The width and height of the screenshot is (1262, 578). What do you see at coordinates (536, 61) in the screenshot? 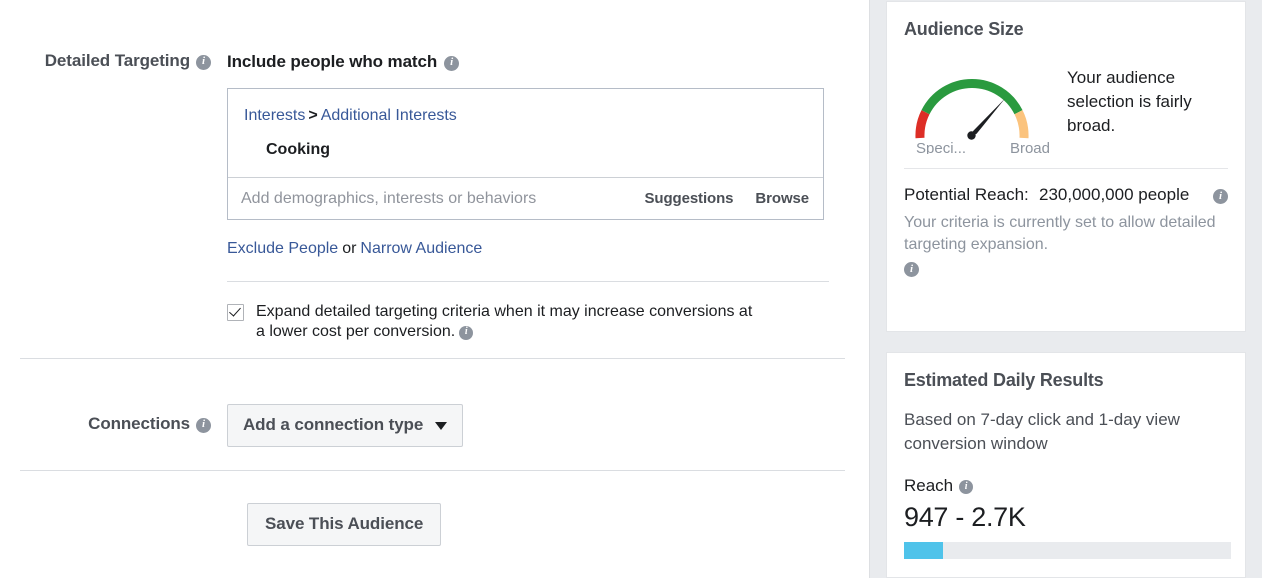
I see `include-people-heading: Include people who match i` at bounding box center [536, 61].